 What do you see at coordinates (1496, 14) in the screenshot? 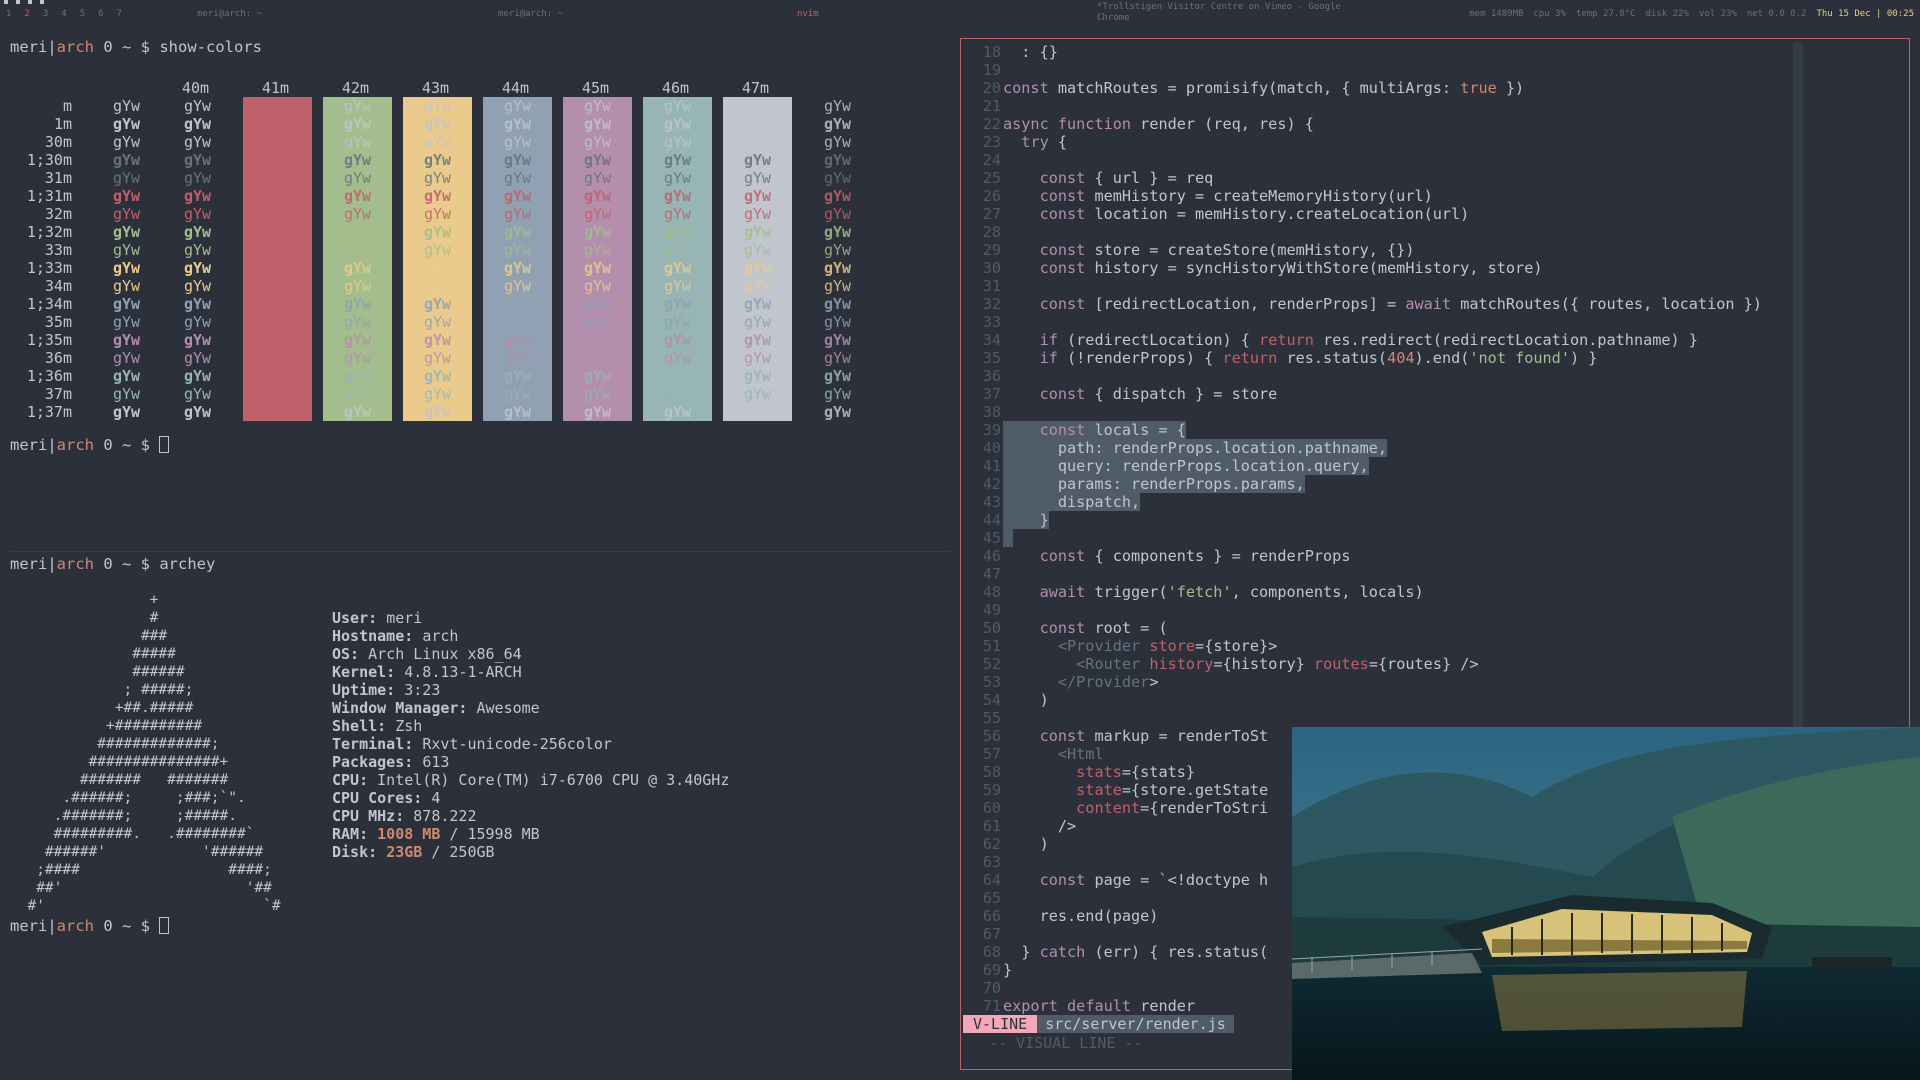
I see `status-widget: mem 1489MB` at bounding box center [1496, 14].